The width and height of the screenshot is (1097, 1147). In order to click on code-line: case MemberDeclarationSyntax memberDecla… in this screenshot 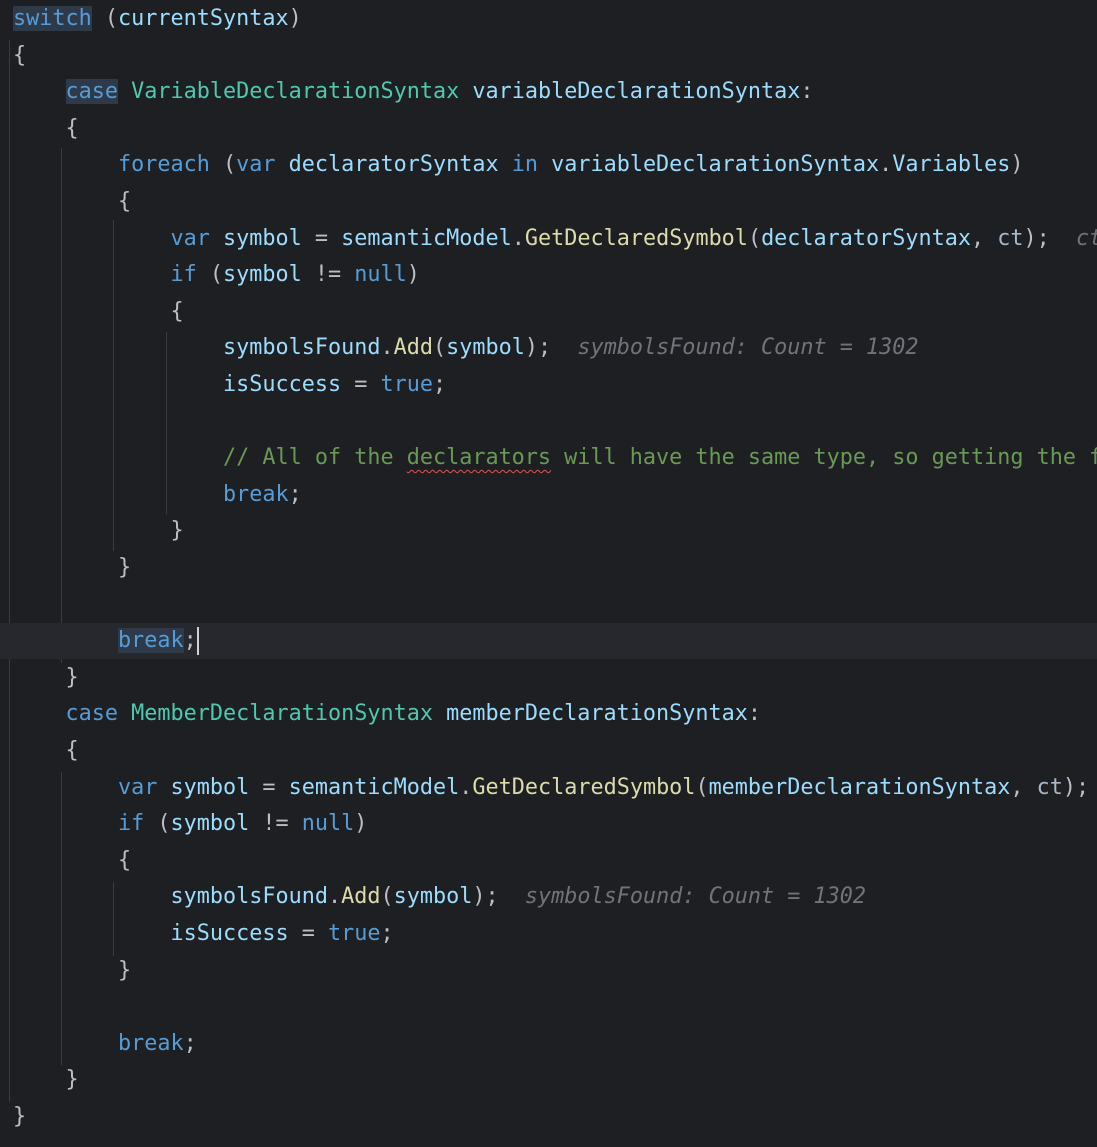, I will do `click(548, 714)`.